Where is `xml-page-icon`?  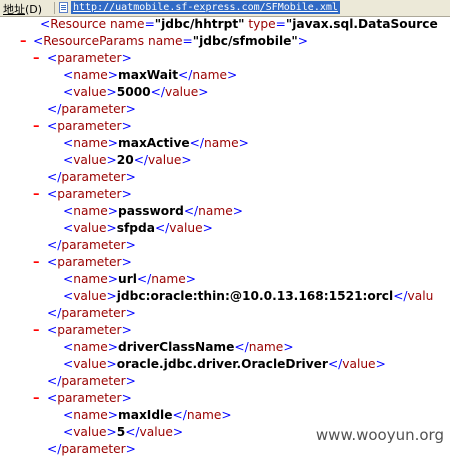 xml-page-icon is located at coordinates (63, 7).